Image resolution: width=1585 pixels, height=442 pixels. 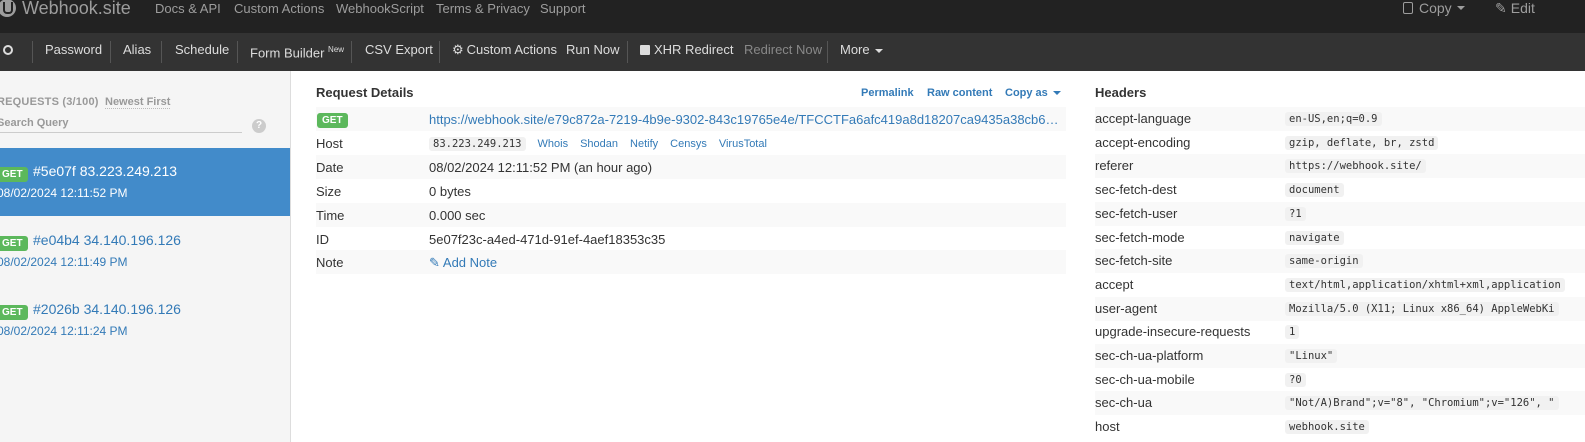 What do you see at coordinates (137, 52) in the screenshot?
I see `alias-button: Alias` at bounding box center [137, 52].